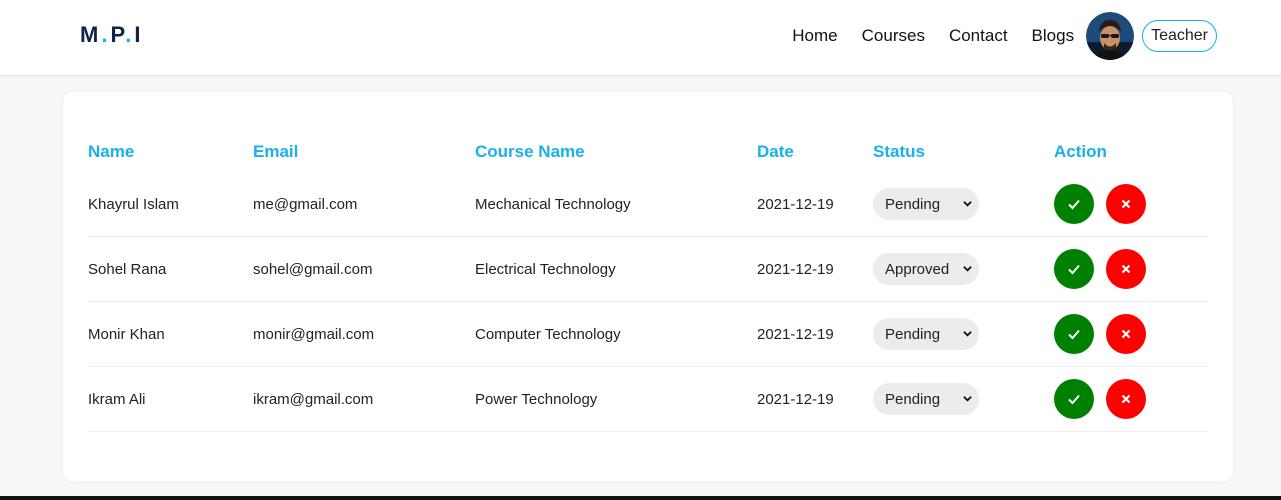 This screenshot has width=1281, height=500. What do you see at coordinates (276, 151) in the screenshot?
I see `header-email: Email` at bounding box center [276, 151].